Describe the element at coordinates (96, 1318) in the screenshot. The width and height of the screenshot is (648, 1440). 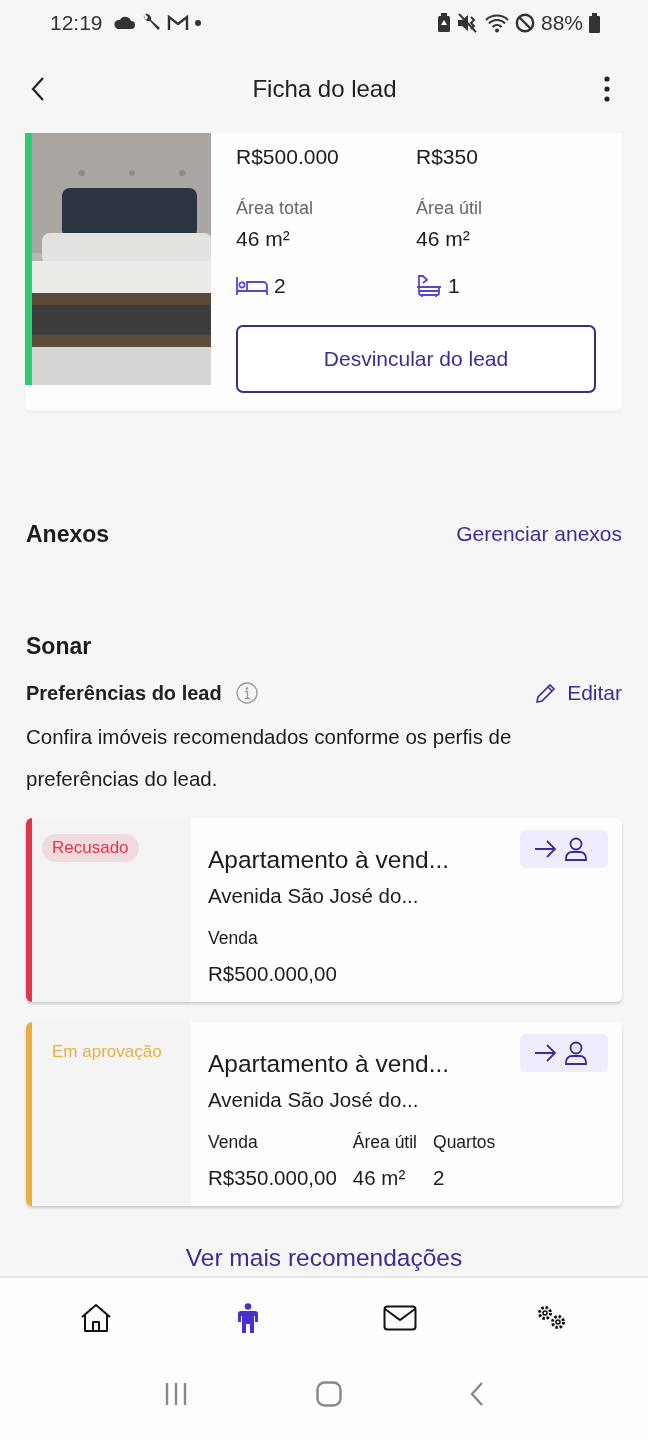
I see `home-icon` at that location.